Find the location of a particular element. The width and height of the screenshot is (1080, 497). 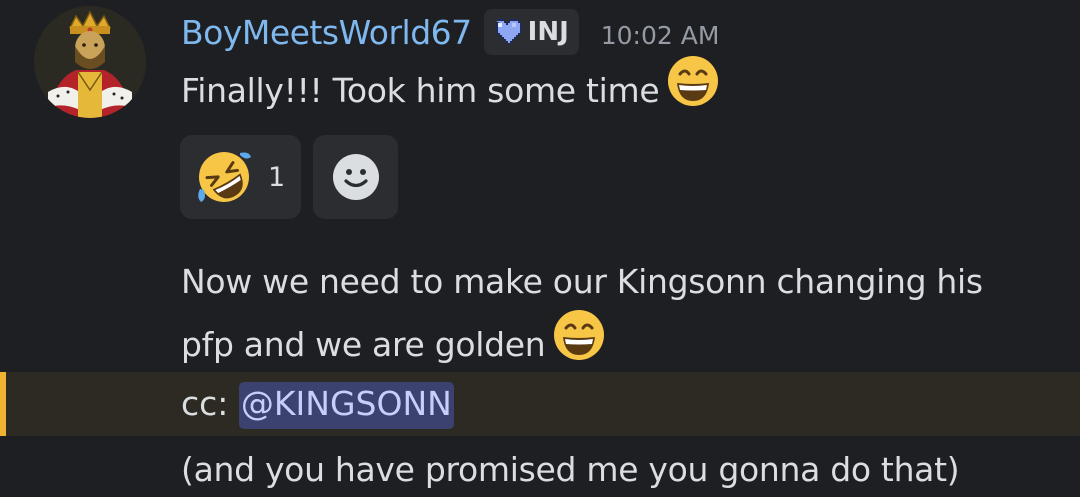

reactions-bar: 1 is located at coordinates (289, 177).